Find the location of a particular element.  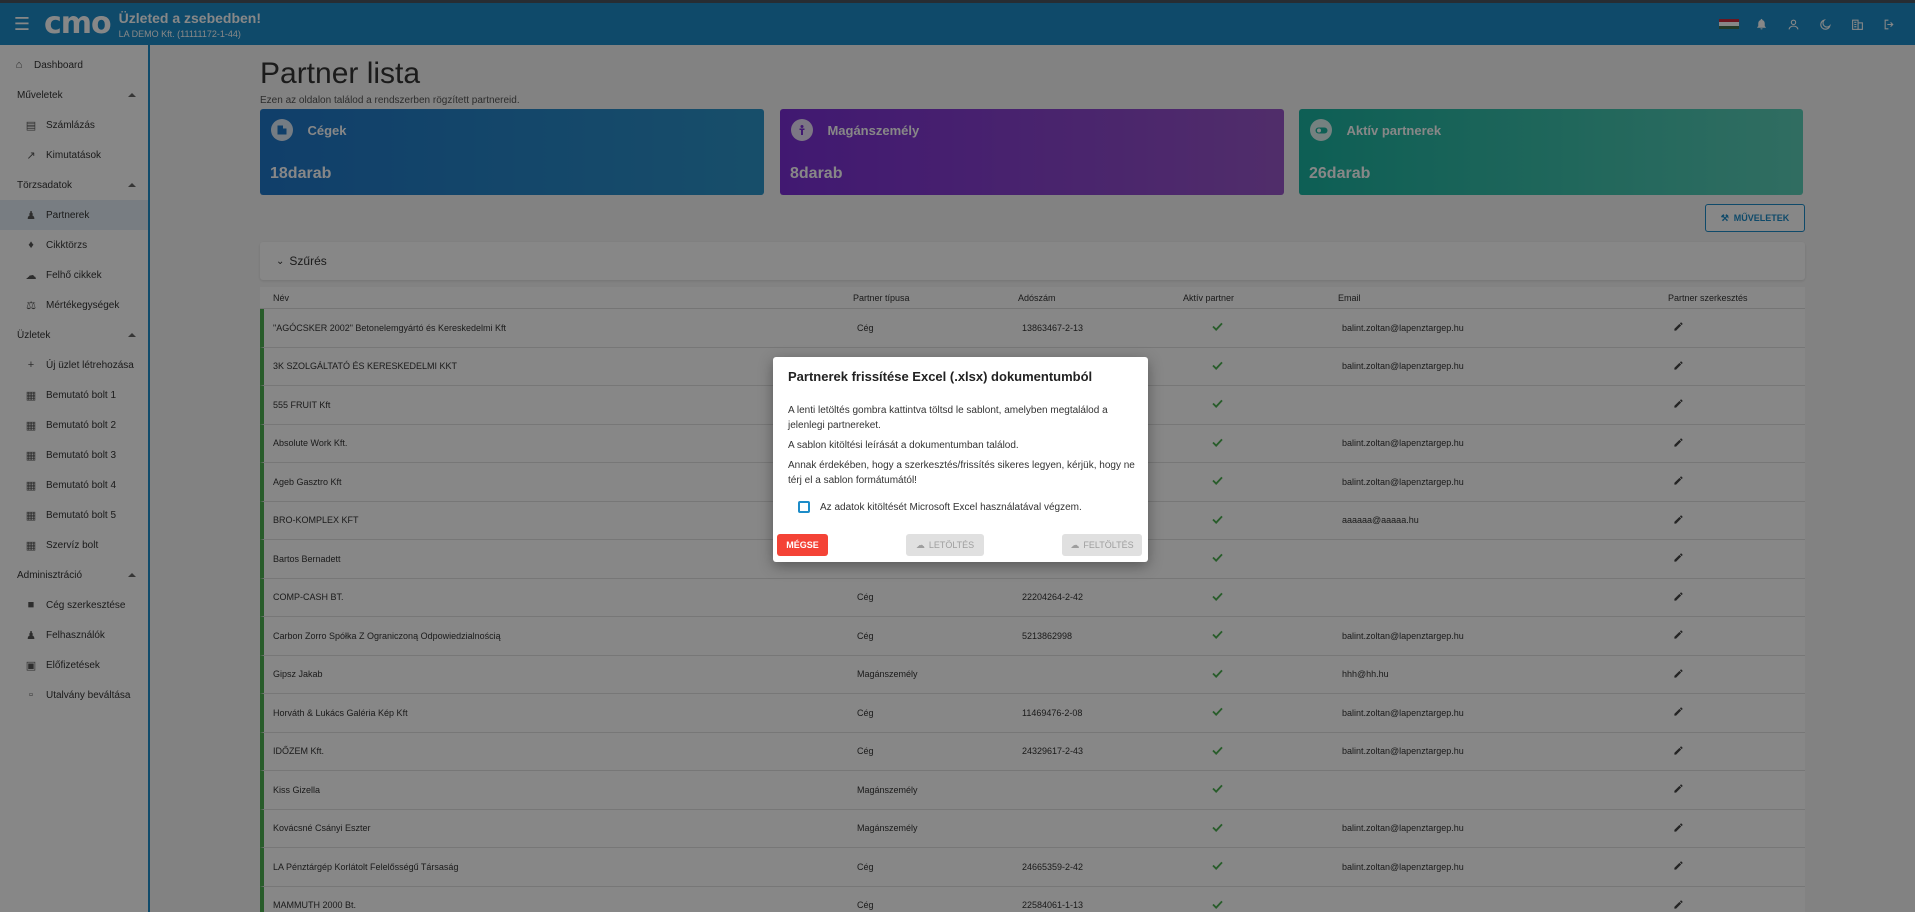

cloud-download-icon: ☁ is located at coordinates (920, 544).